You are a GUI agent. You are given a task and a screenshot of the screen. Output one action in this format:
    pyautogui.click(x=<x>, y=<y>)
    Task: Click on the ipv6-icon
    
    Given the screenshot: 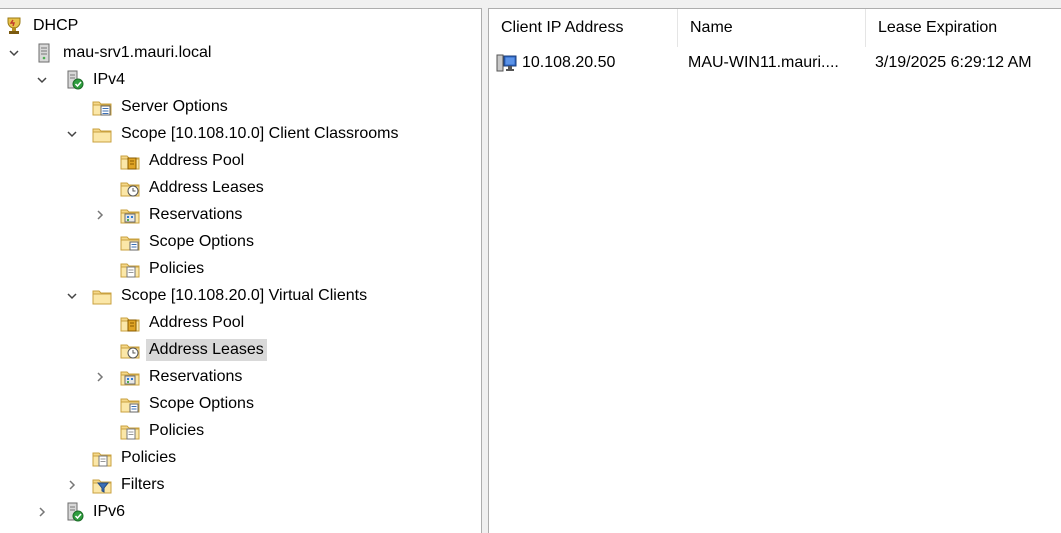 What is the action you would take?
    pyautogui.click(x=75, y=511)
    